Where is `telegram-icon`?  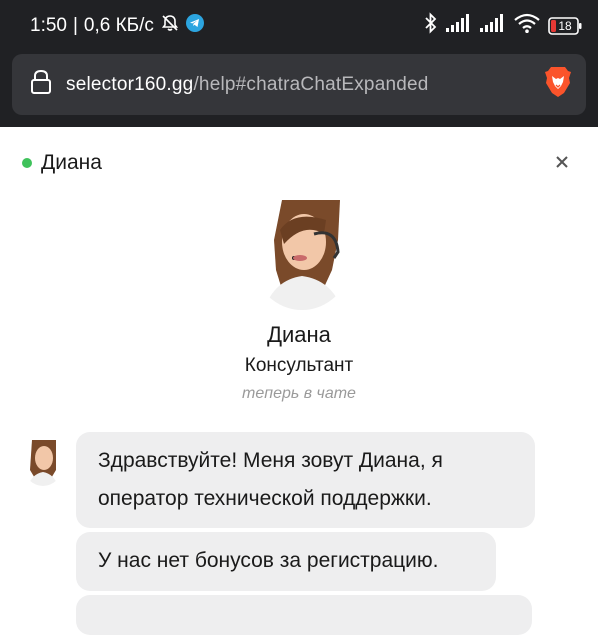 telegram-icon is located at coordinates (194, 26).